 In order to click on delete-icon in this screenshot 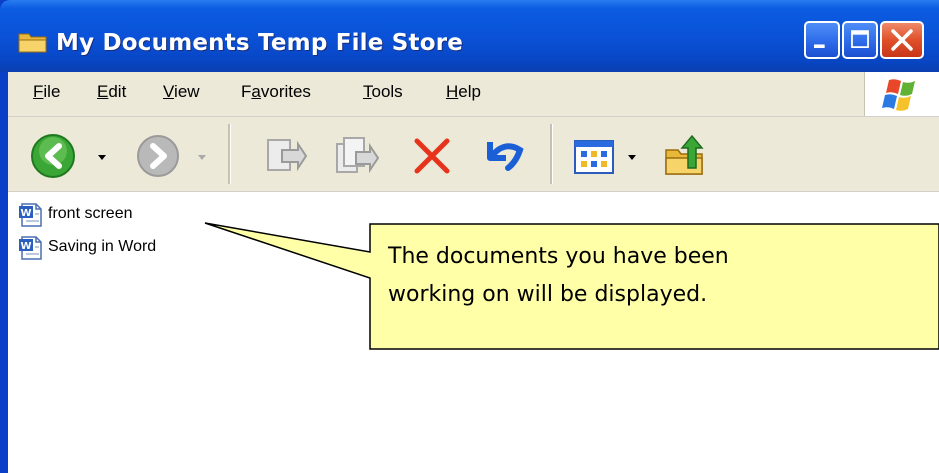, I will do `click(432, 156)`.